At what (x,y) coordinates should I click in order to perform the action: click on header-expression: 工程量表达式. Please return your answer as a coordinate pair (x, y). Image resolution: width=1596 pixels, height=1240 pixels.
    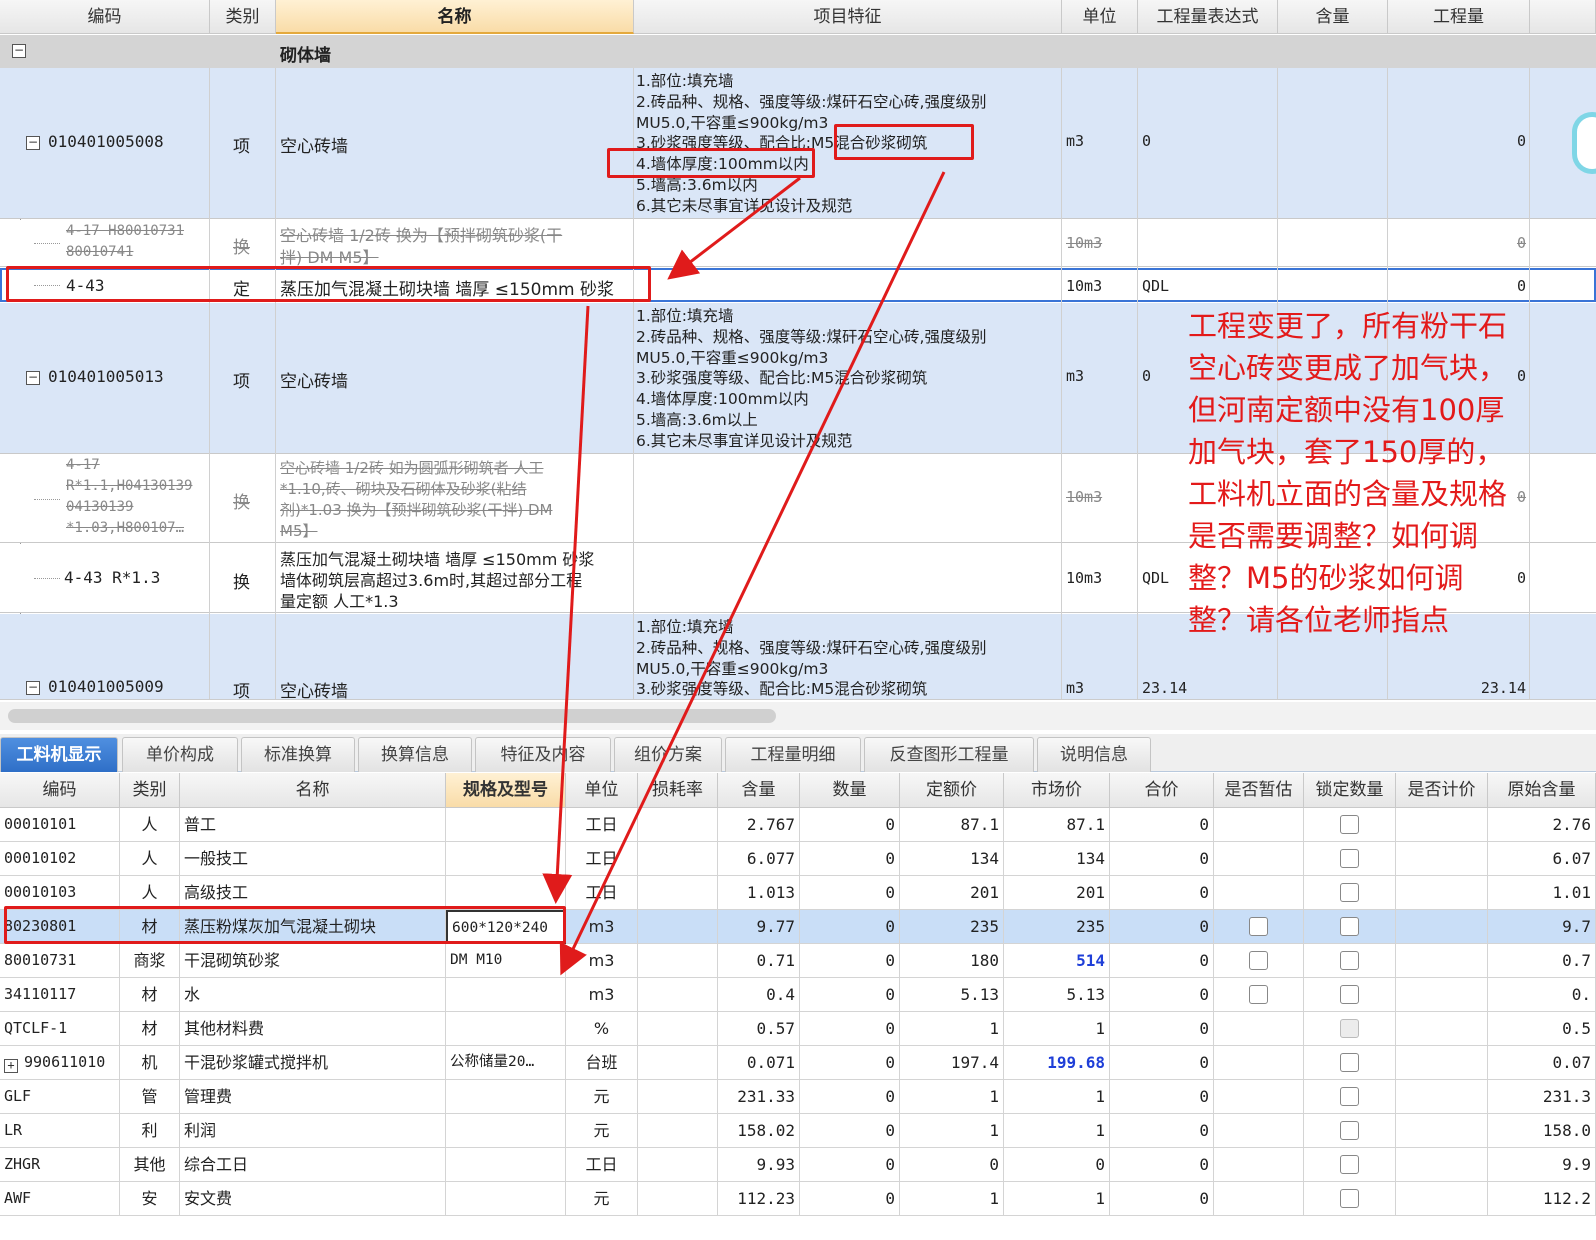
    Looking at the image, I should click on (1208, 17).